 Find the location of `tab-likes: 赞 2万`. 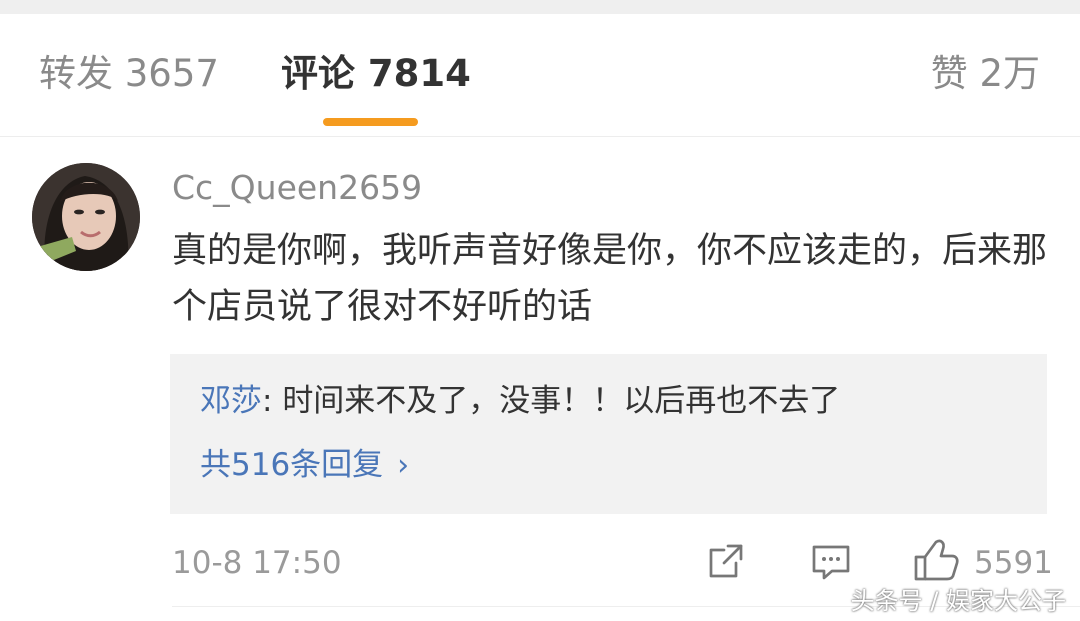

tab-likes: 赞 2万 is located at coordinates (985, 74).